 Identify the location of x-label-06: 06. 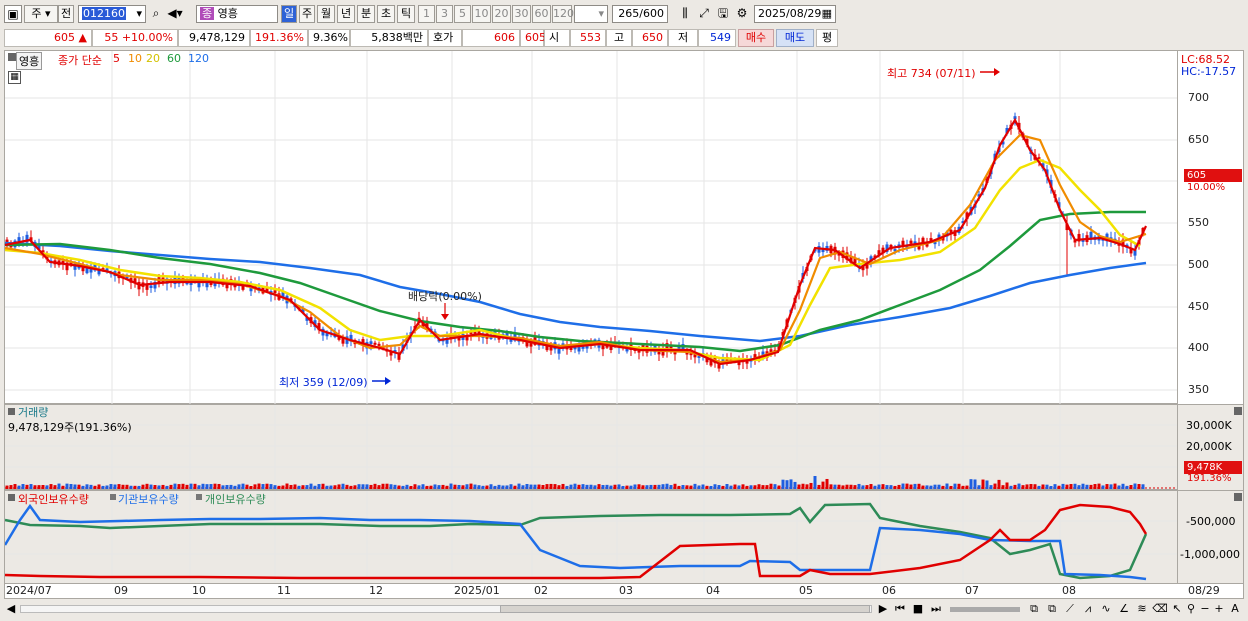
(889, 590).